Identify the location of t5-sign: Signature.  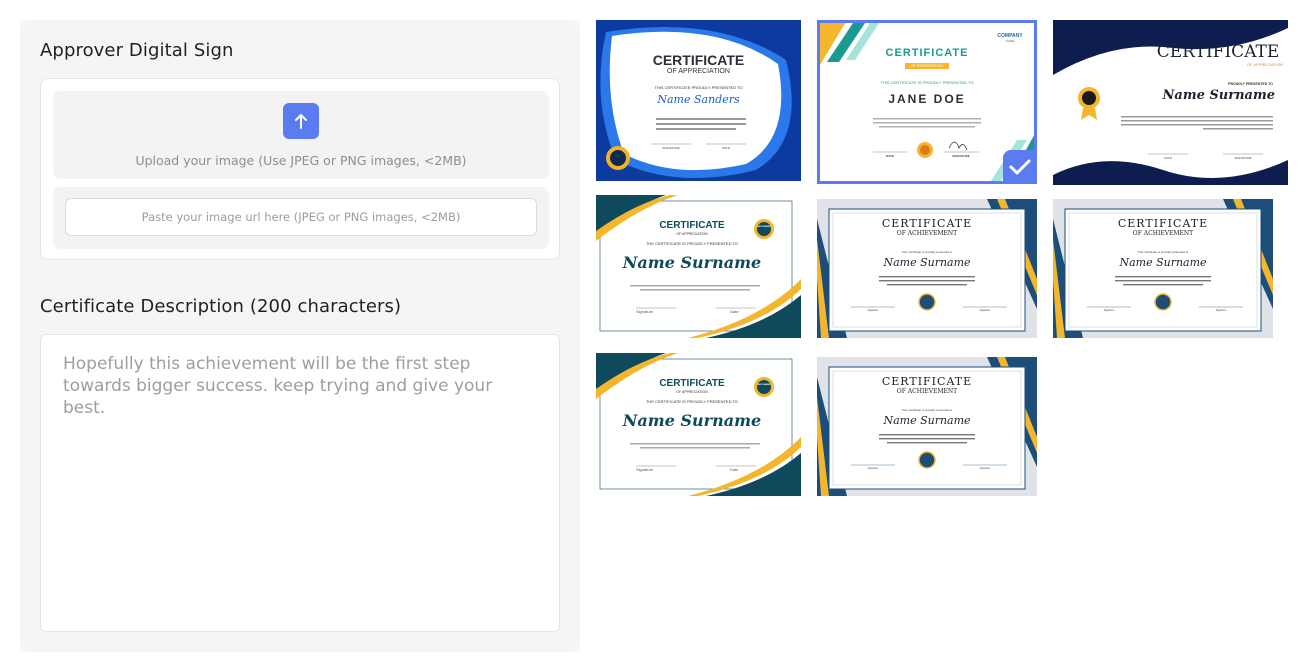
(873, 310).